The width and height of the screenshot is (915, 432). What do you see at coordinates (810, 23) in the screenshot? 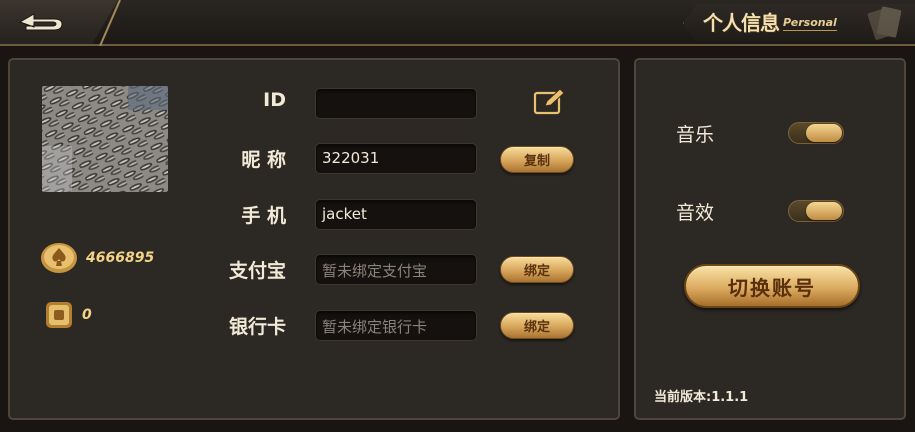
I see `page-title-en: Personal` at bounding box center [810, 23].